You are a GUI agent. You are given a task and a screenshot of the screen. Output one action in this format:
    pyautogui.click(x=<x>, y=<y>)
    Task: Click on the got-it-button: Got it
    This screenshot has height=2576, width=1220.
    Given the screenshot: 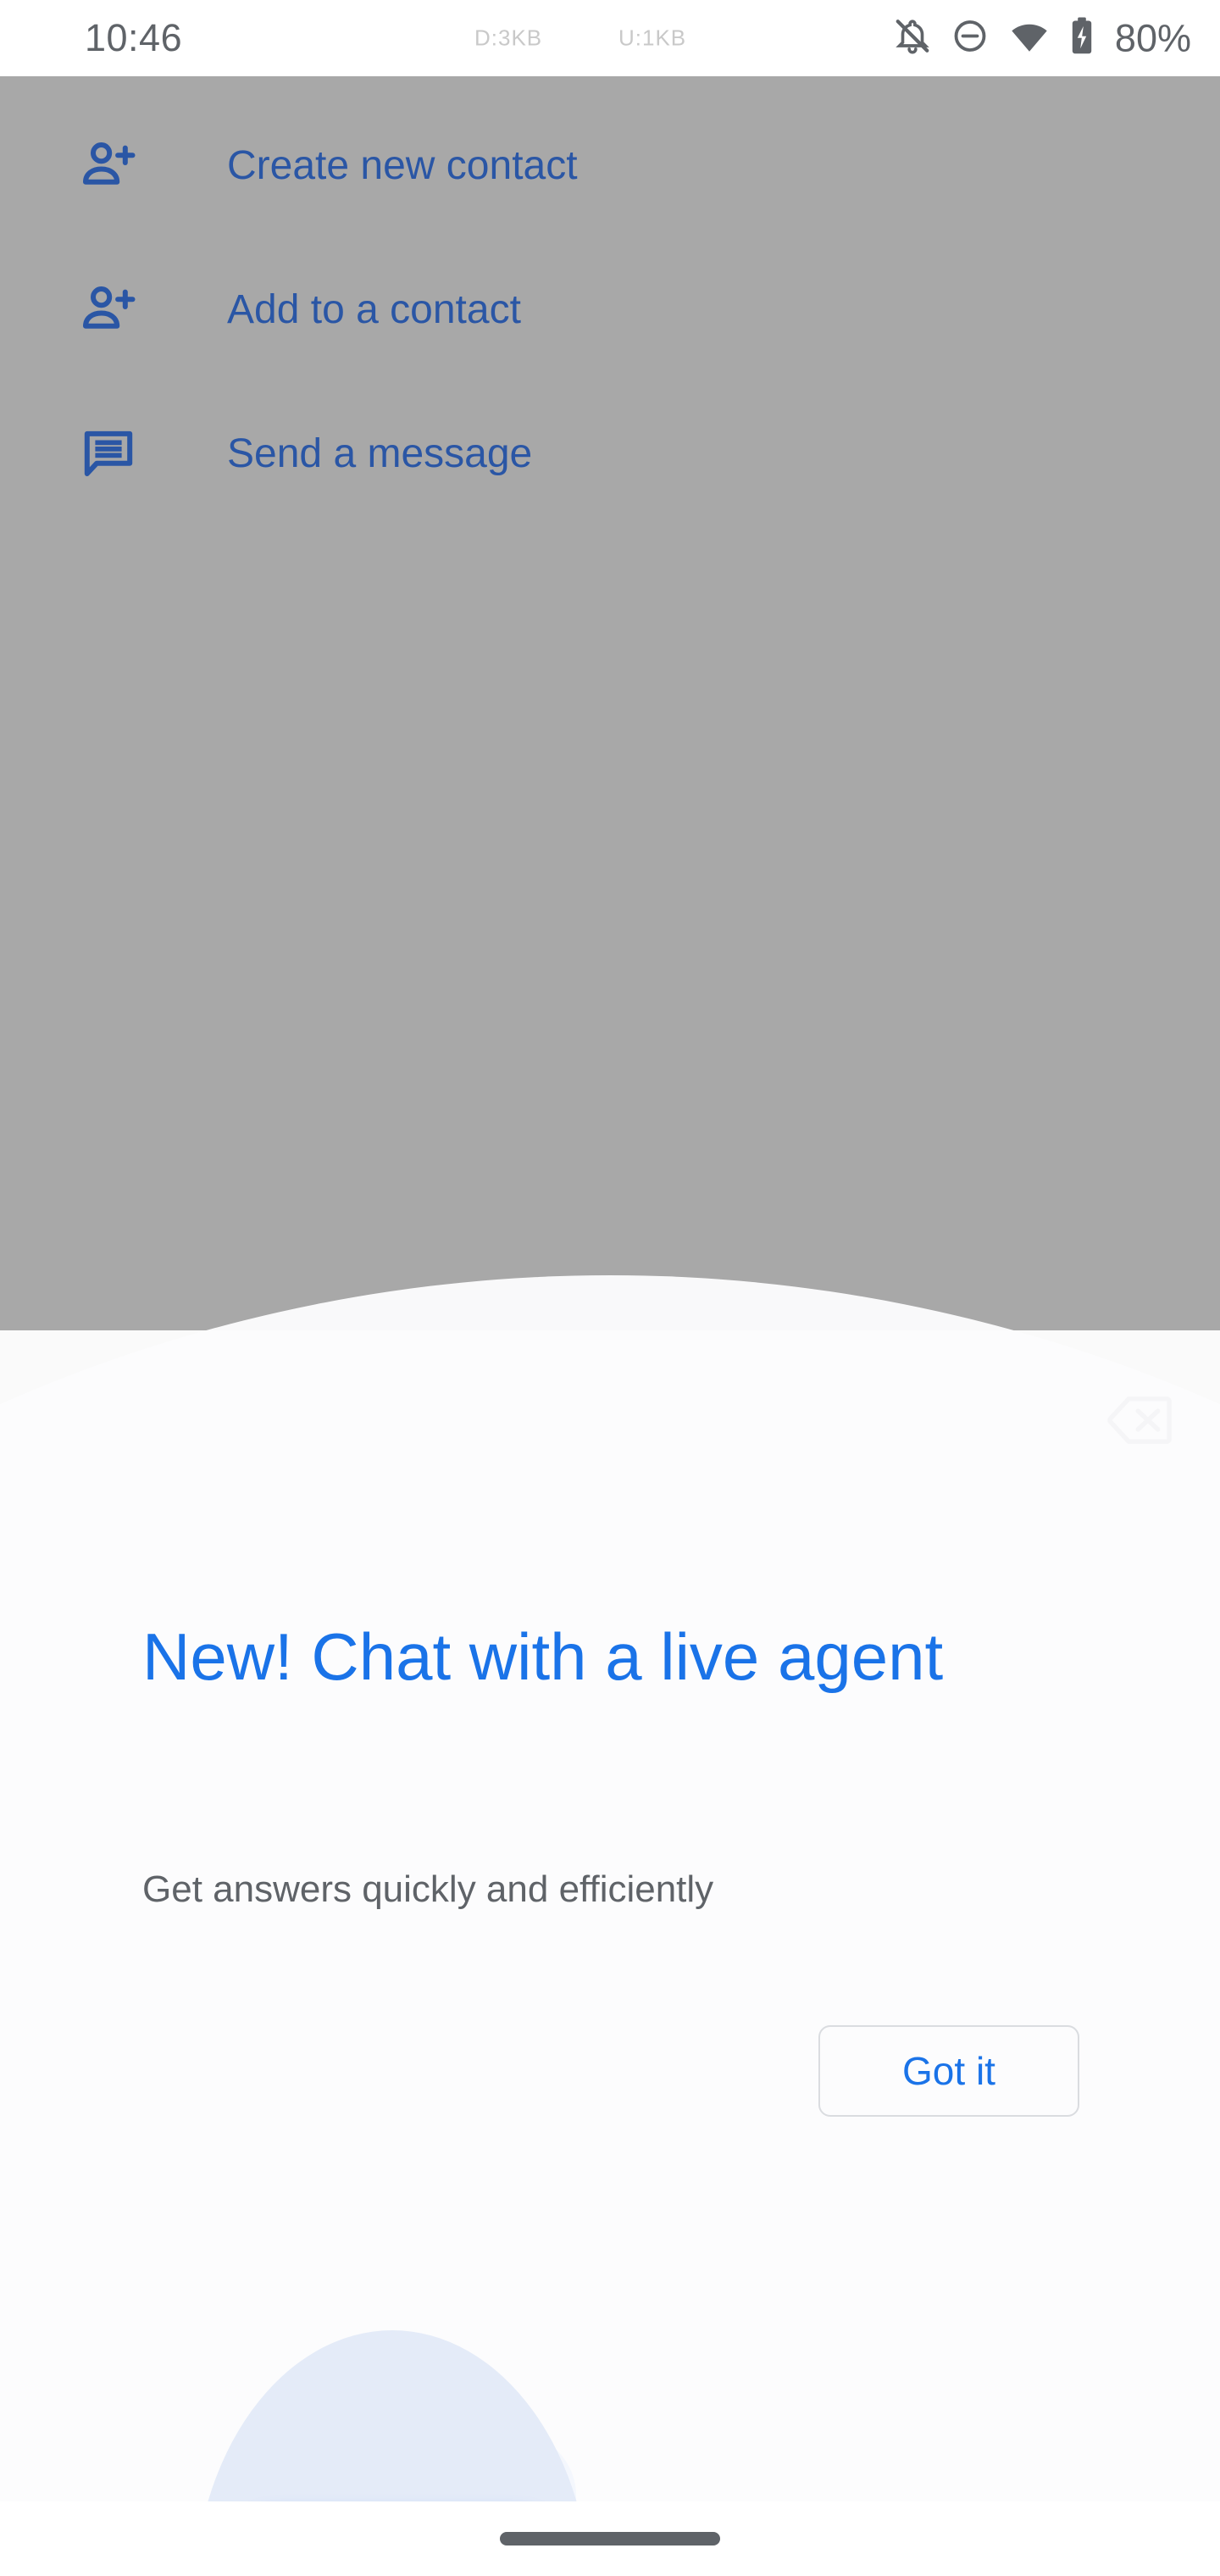 What is the action you would take?
    pyautogui.click(x=948, y=2071)
    